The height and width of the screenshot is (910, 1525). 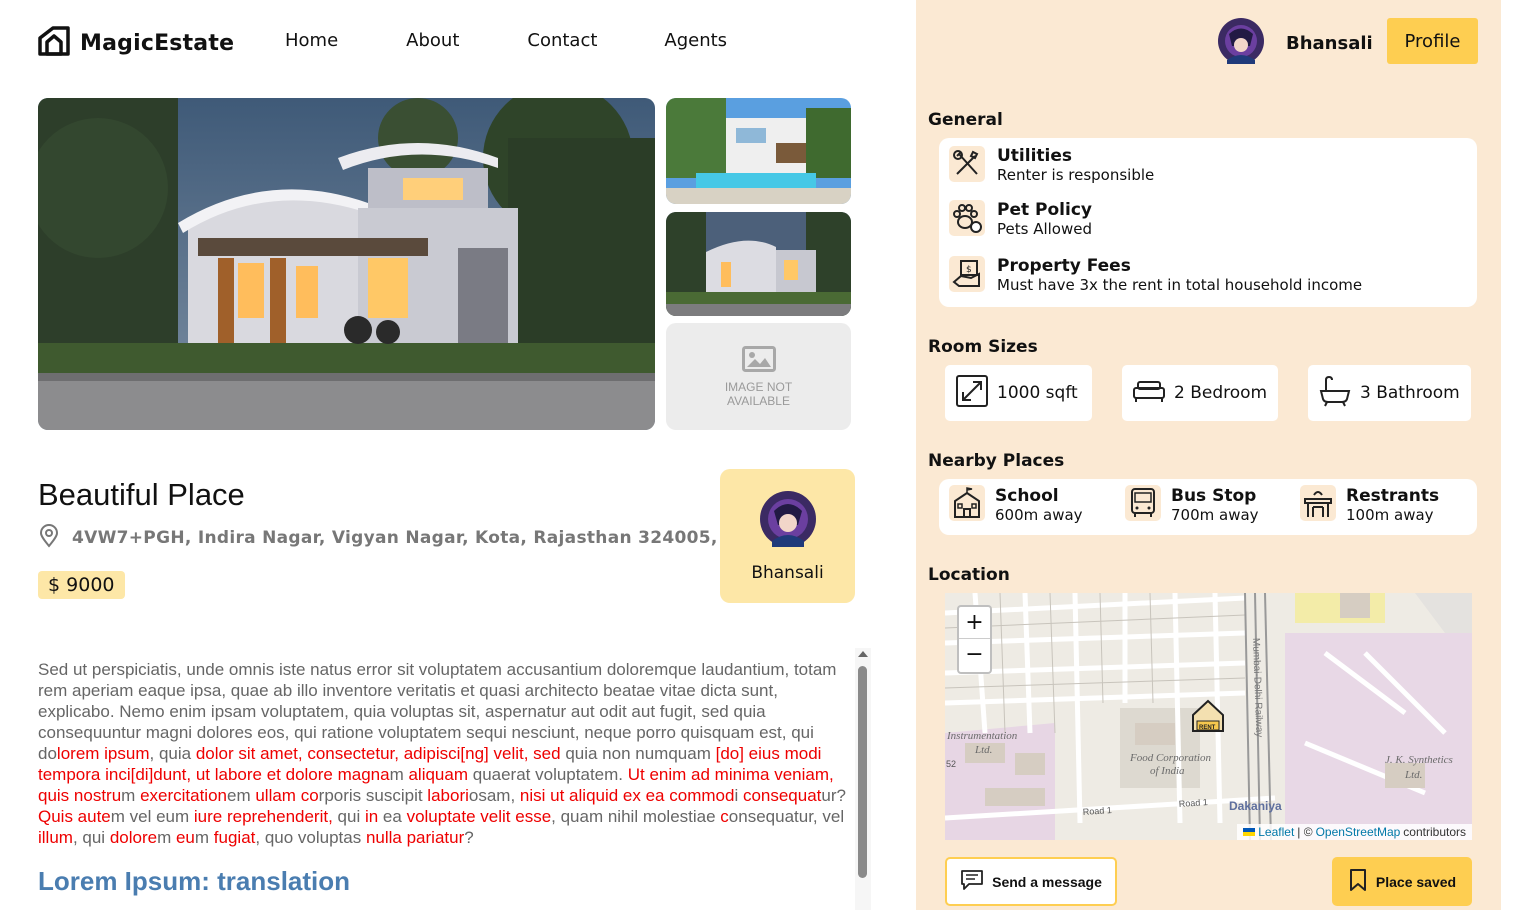 I want to click on scroll-up-arrow-icon, so click(x=863, y=654).